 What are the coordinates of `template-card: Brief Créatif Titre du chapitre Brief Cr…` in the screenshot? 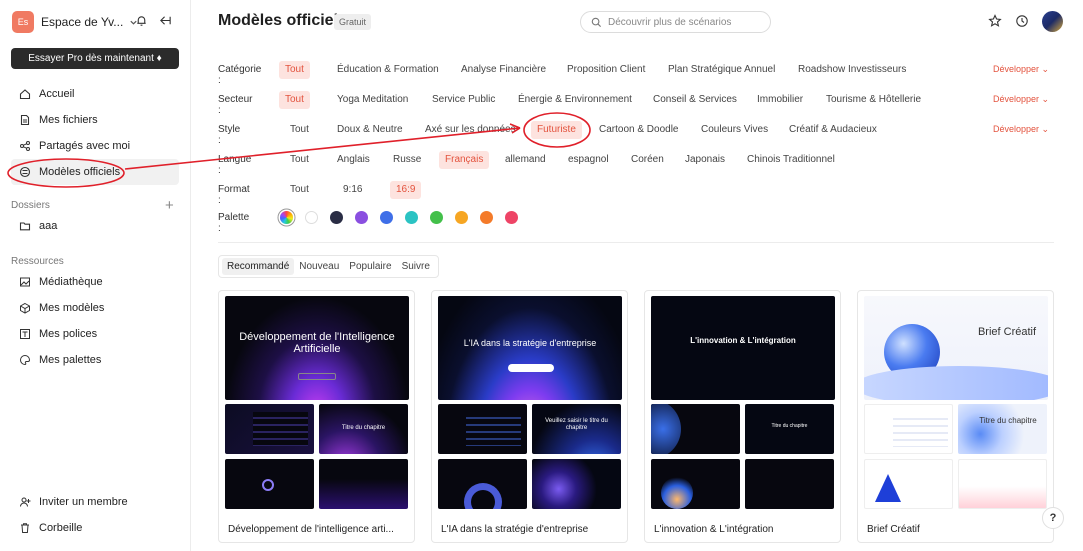 It's located at (955, 416).